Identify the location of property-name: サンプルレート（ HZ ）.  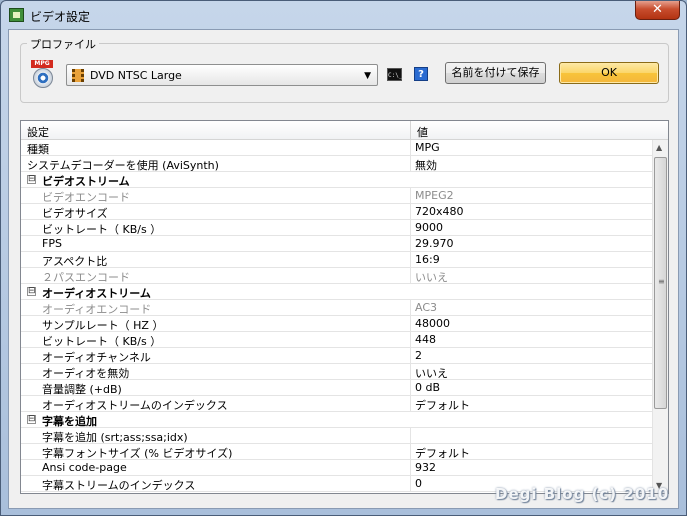
(103, 325).